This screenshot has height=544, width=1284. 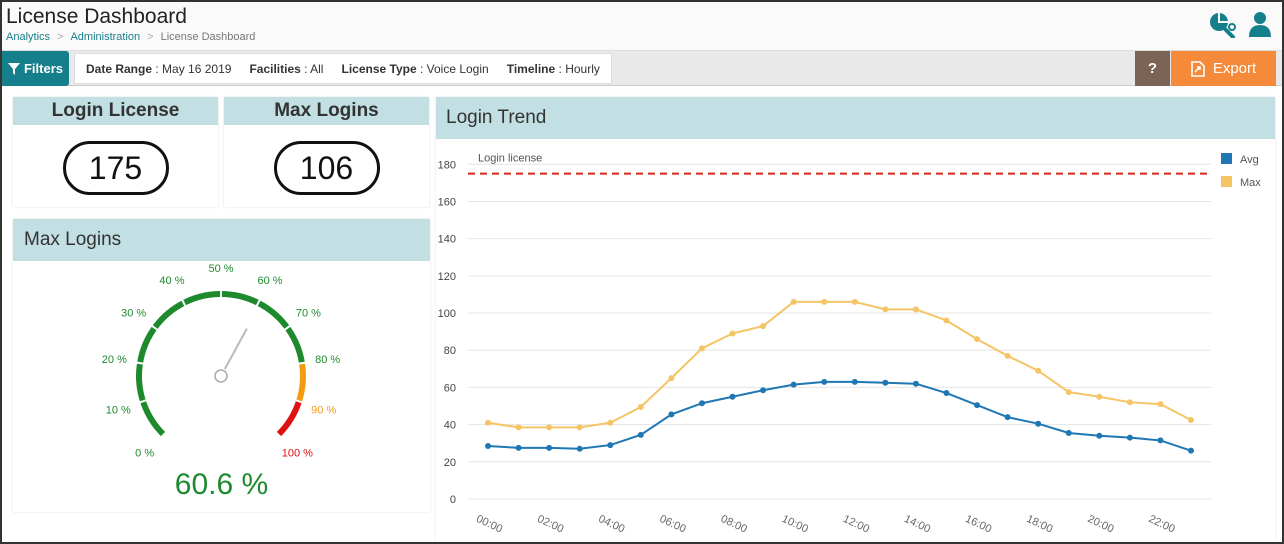 What do you see at coordinates (221, 484) in the screenshot?
I see `gauge-value: 60.6 %` at bounding box center [221, 484].